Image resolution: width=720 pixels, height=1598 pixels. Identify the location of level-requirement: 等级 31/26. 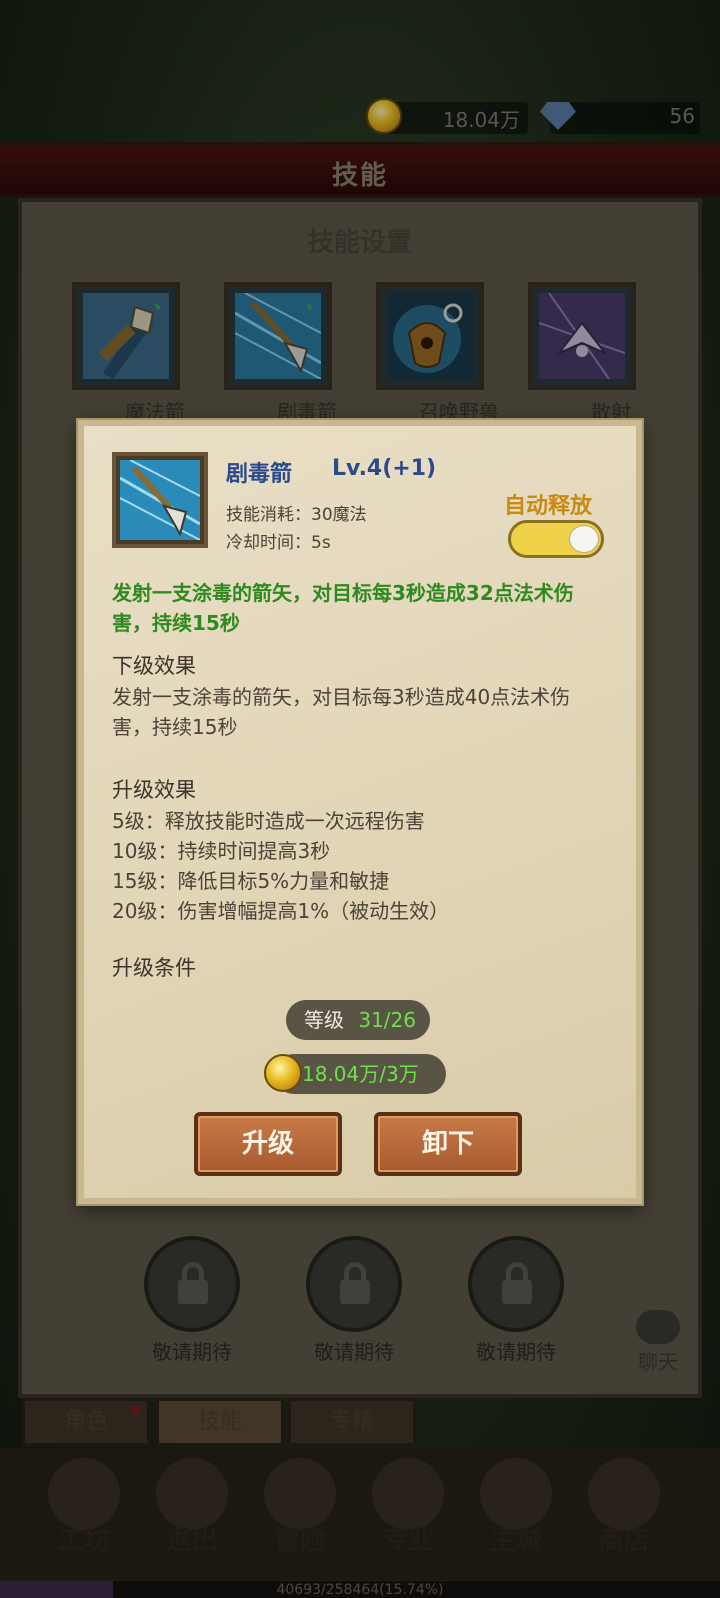
(358, 1020).